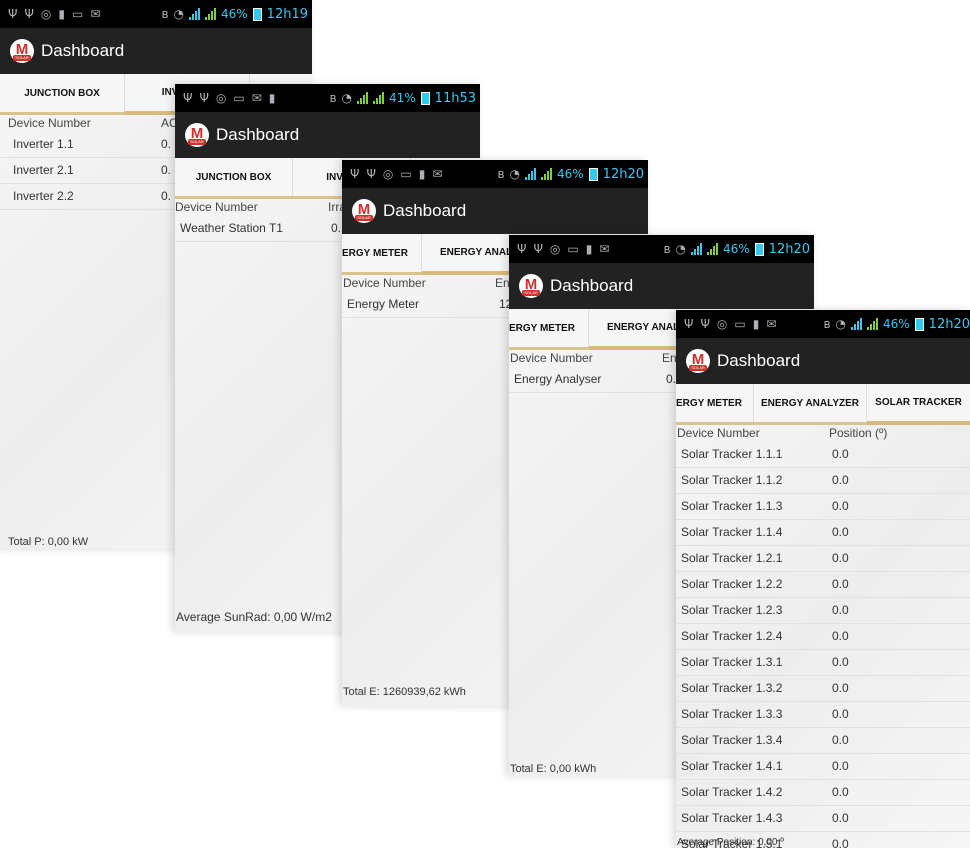 The height and width of the screenshot is (848, 970). I want to click on device-name: Inverter 1.1, so click(43, 144).